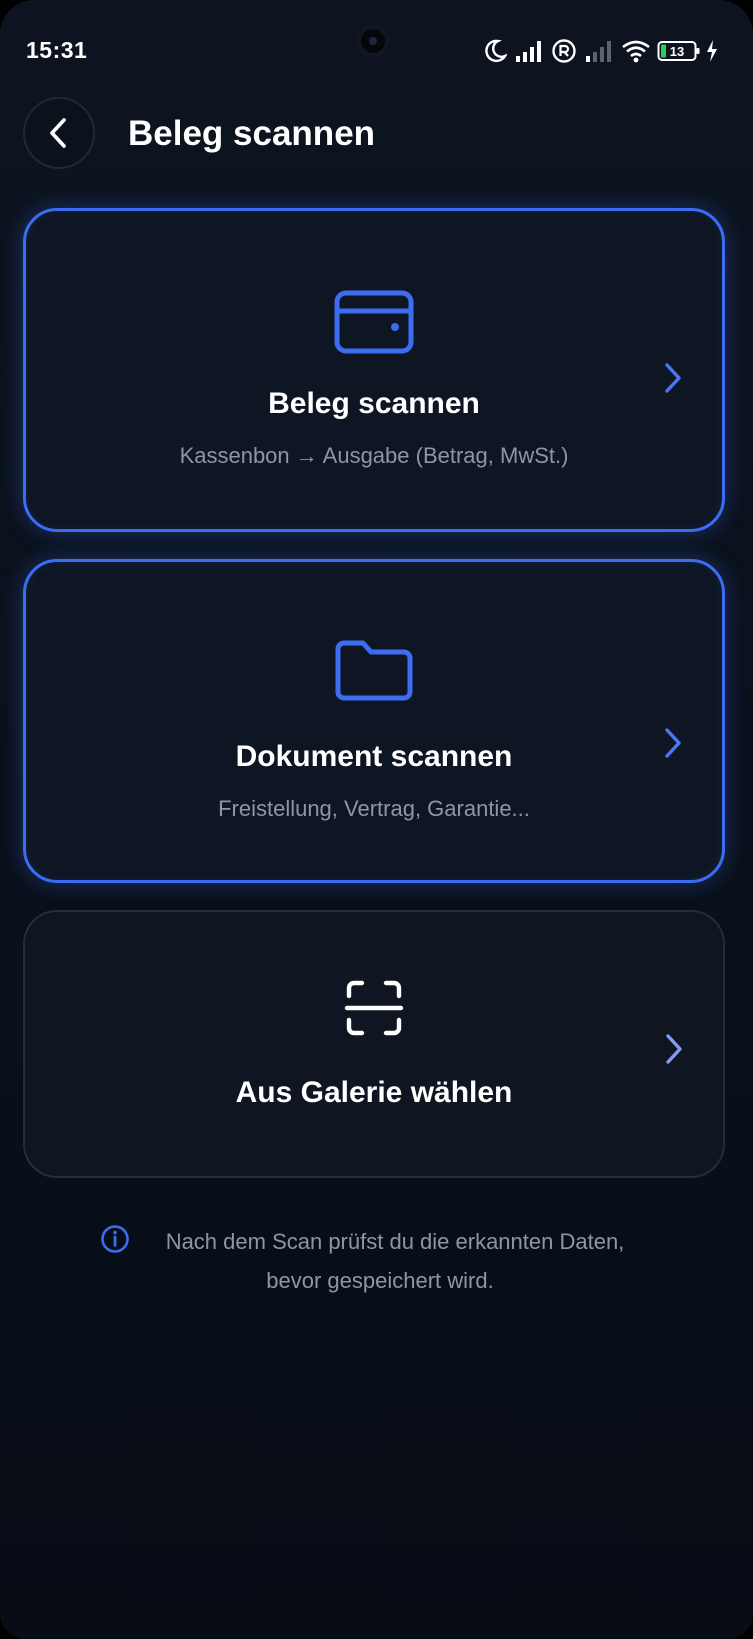 This screenshot has height=1639, width=753. I want to click on status-bar: 15:31 13, so click(376, 50).